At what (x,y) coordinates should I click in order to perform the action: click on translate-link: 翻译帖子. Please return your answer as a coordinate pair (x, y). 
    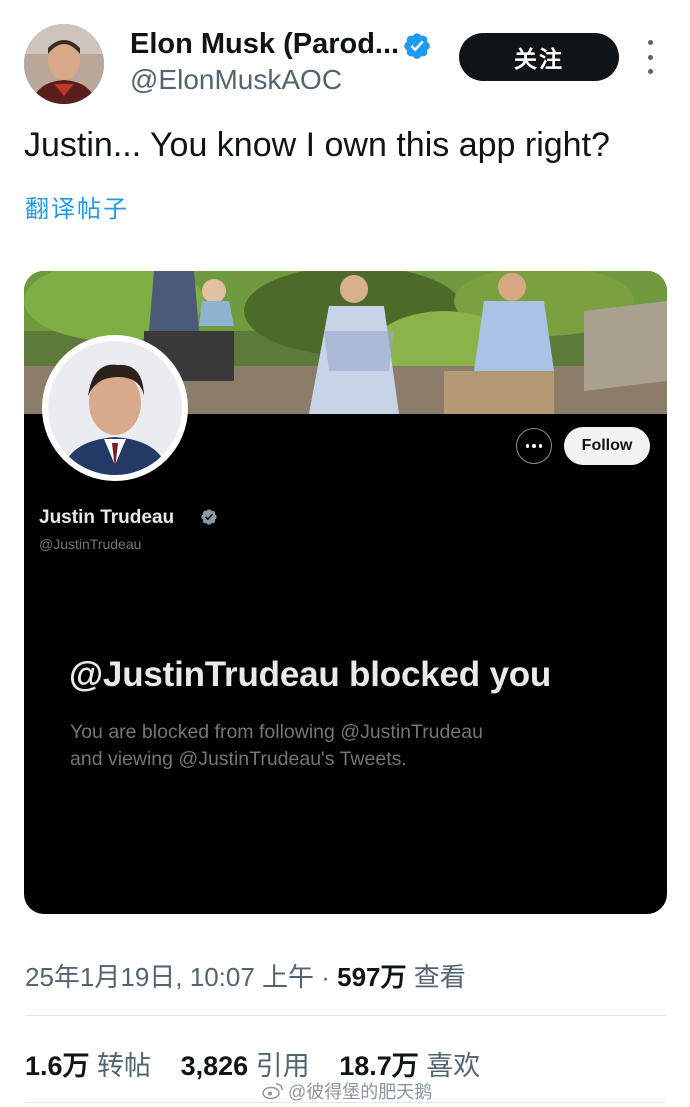
    Looking at the image, I should click on (77, 206).